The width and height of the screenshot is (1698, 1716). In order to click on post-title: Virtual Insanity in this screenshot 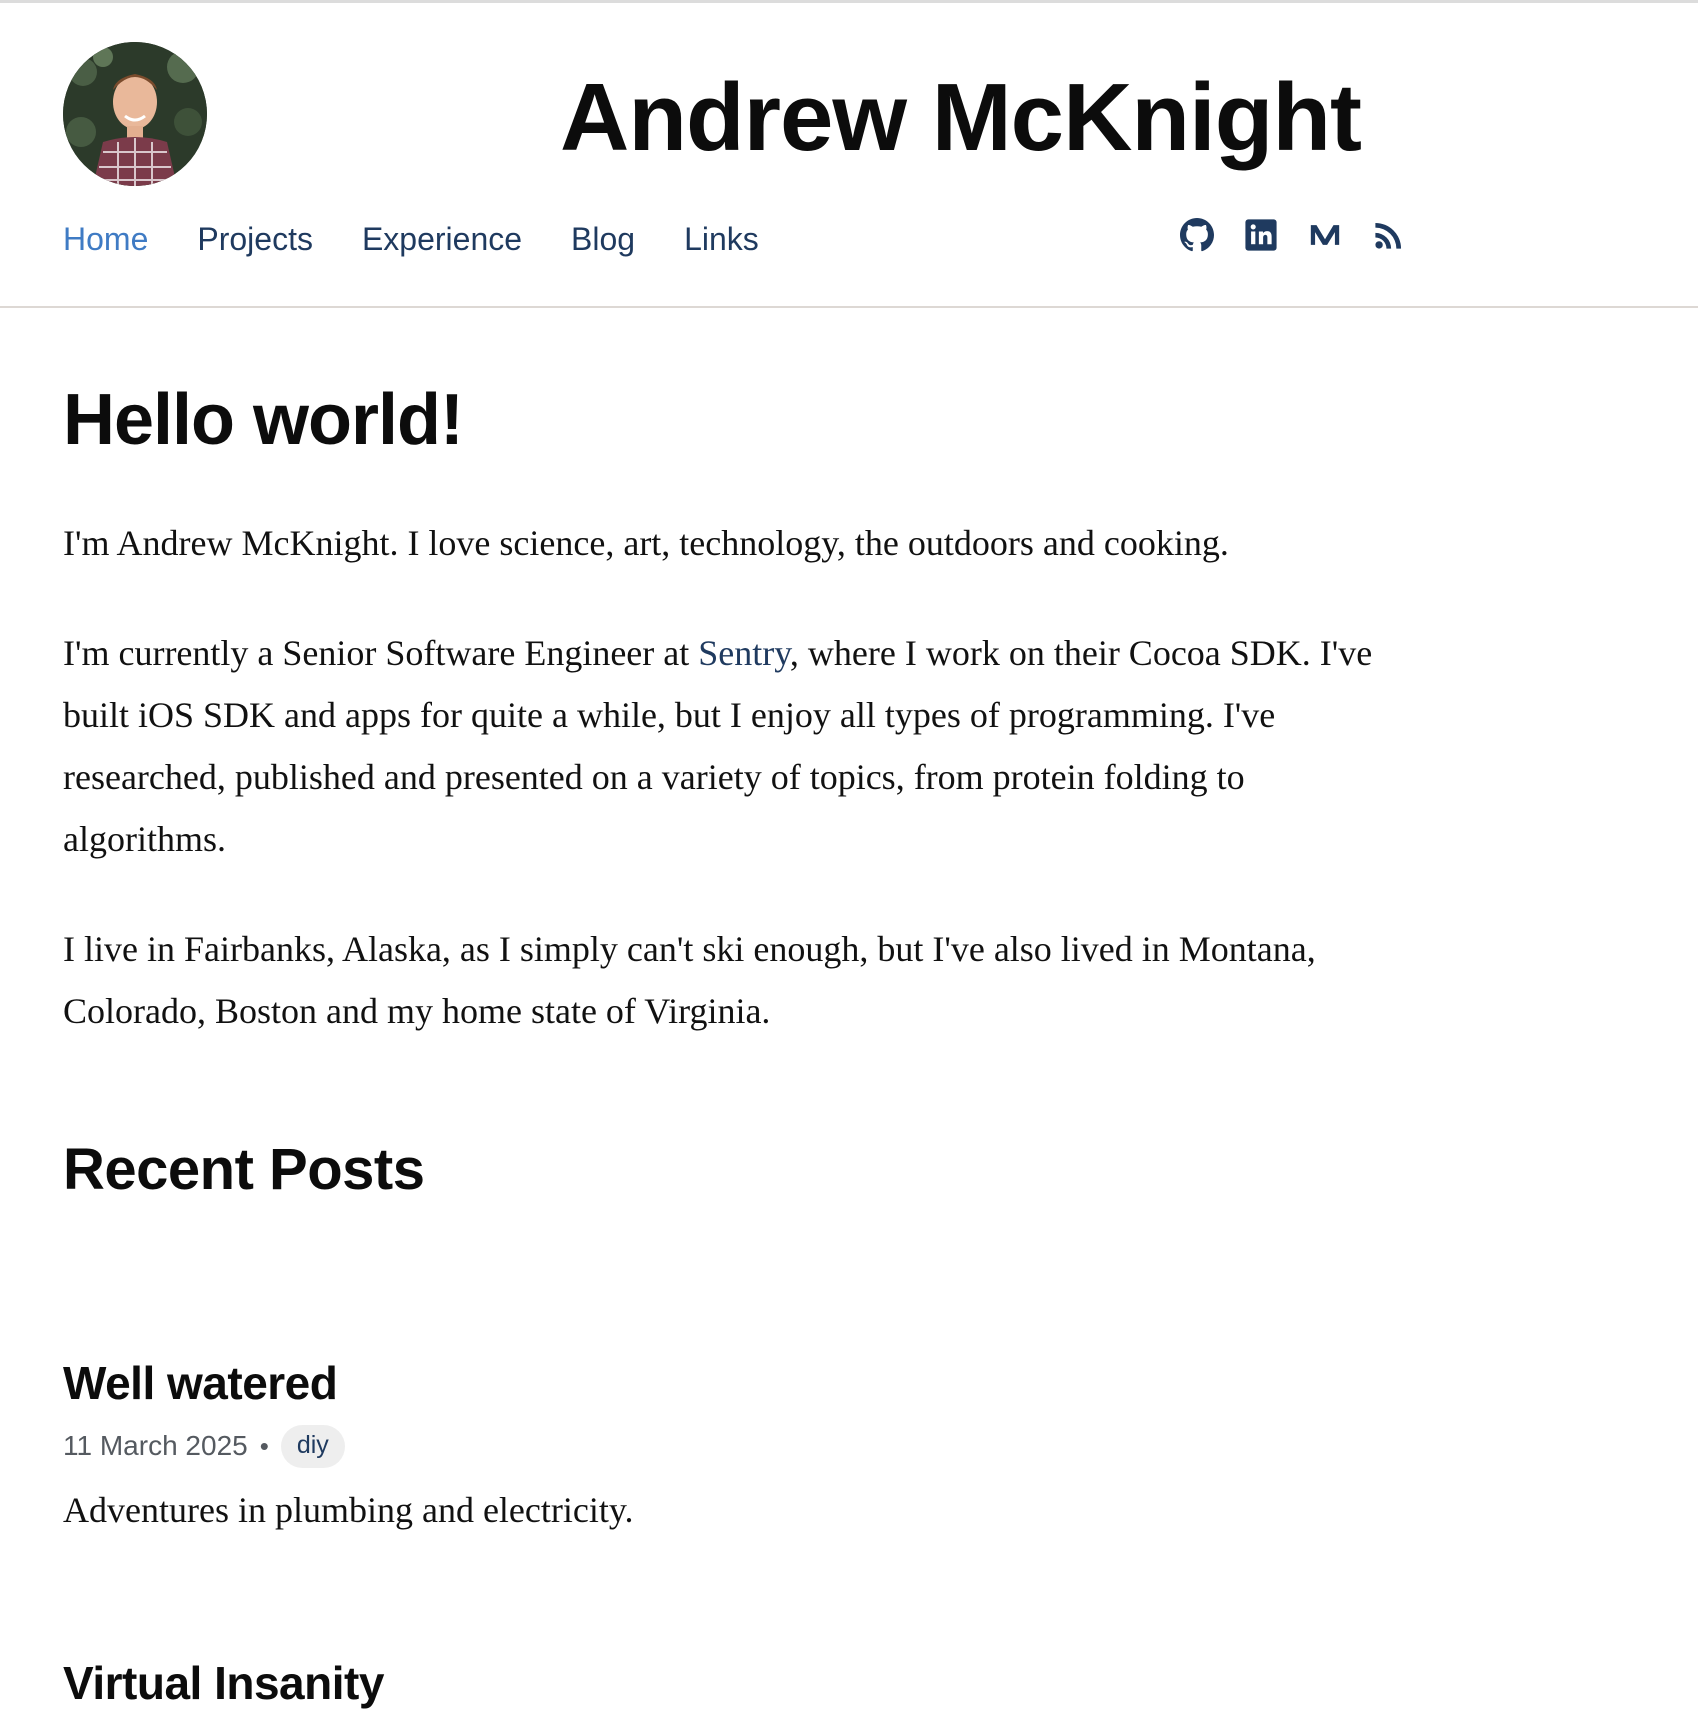, I will do `click(728, 1683)`.